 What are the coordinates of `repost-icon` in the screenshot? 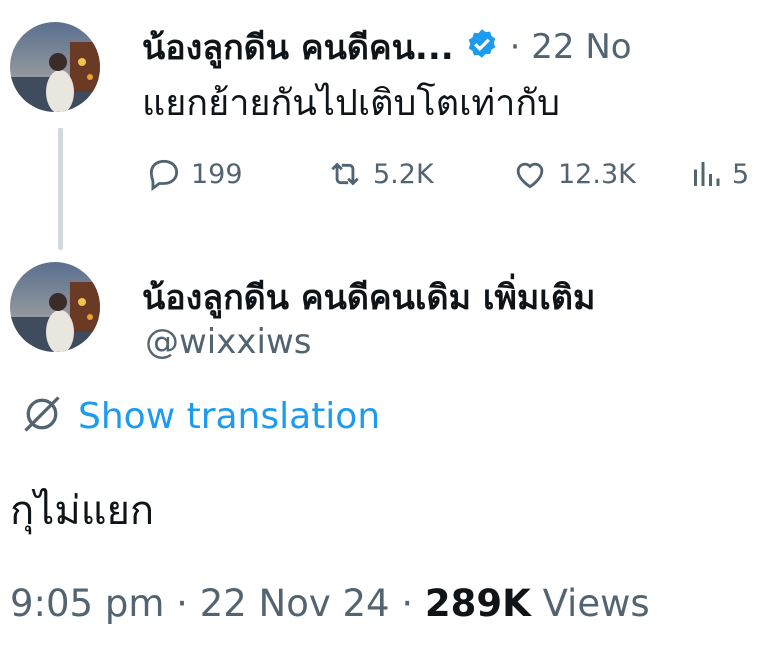 It's located at (345, 174).